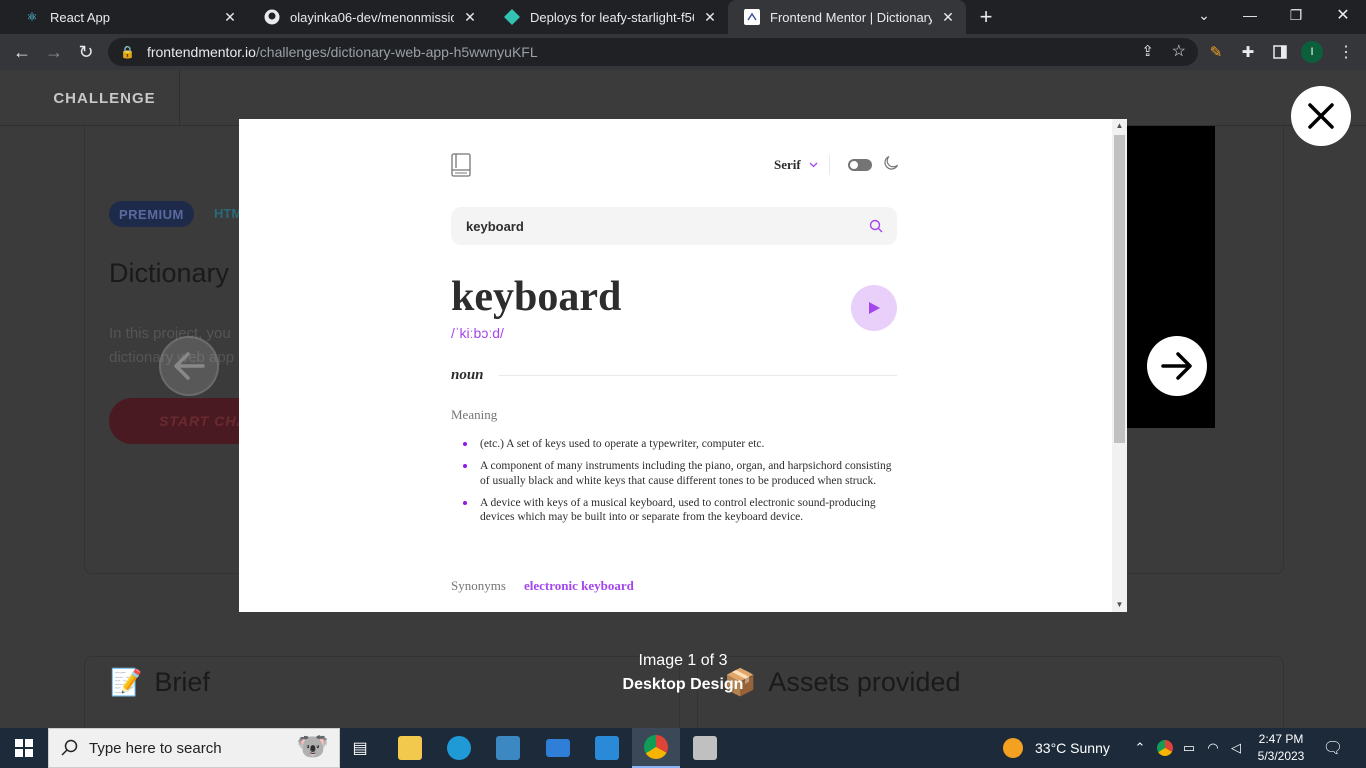 The width and height of the screenshot is (1366, 768). Describe the element at coordinates (891, 162) in the screenshot. I see `moon-icon` at that location.